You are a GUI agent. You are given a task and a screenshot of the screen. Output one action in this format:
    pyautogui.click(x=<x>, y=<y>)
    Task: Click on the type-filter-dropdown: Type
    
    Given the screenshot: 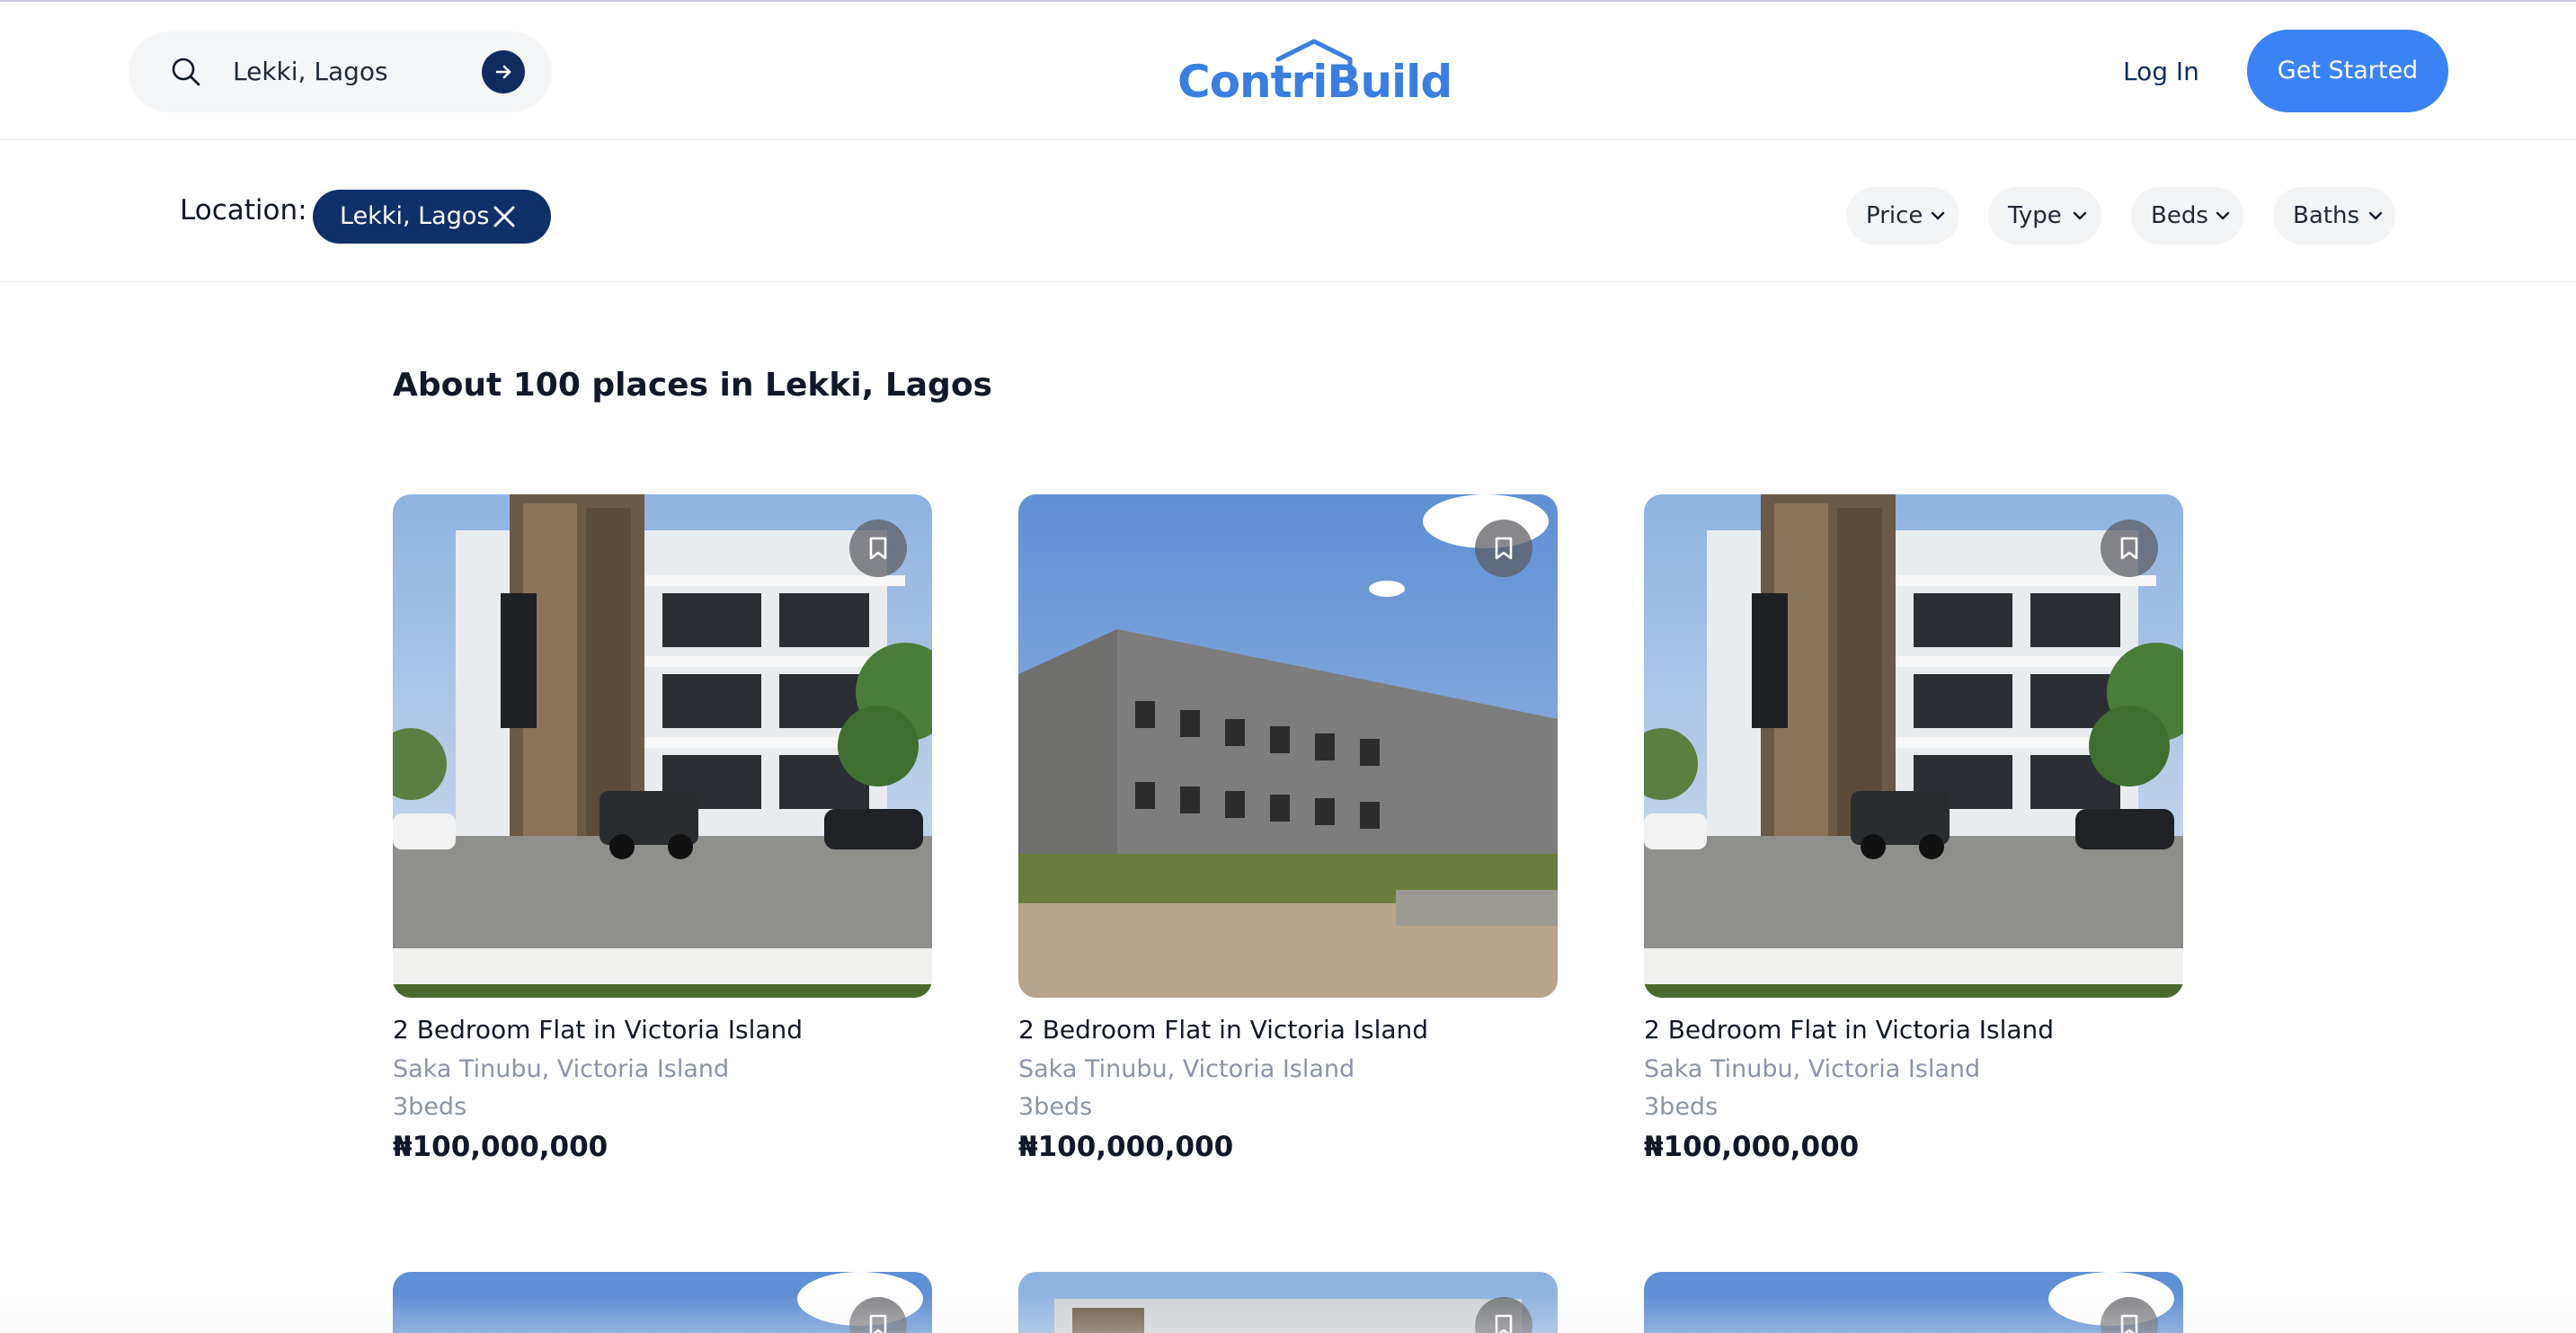 What is the action you would take?
    pyautogui.click(x=2044, y=215)
    